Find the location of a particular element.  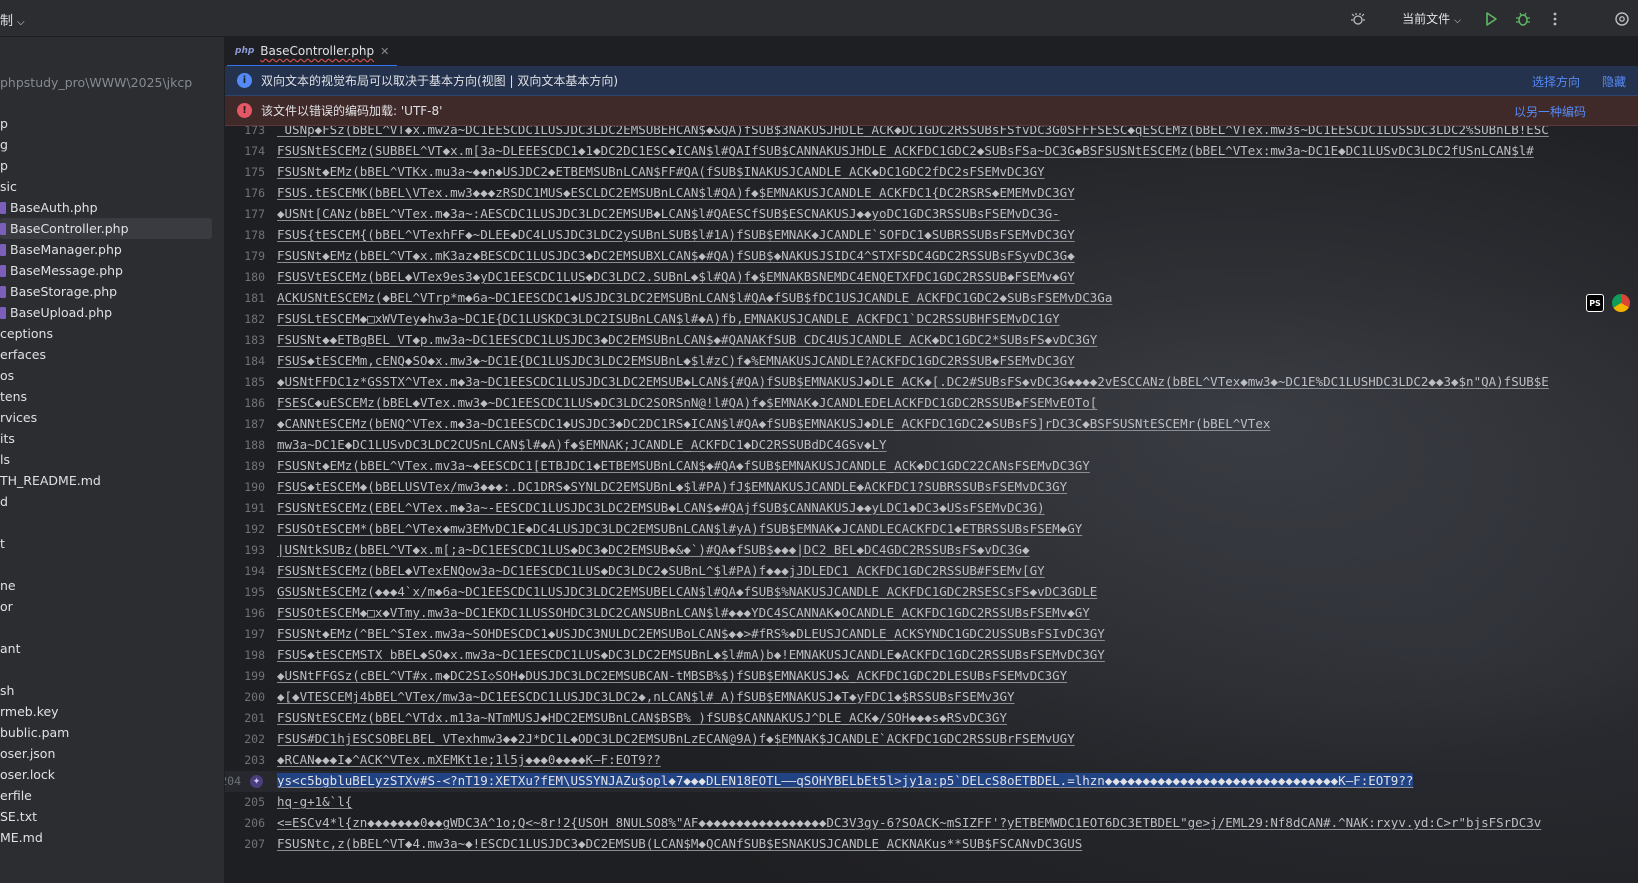

tree-item-label: ls is located at coordinates (5, 459).